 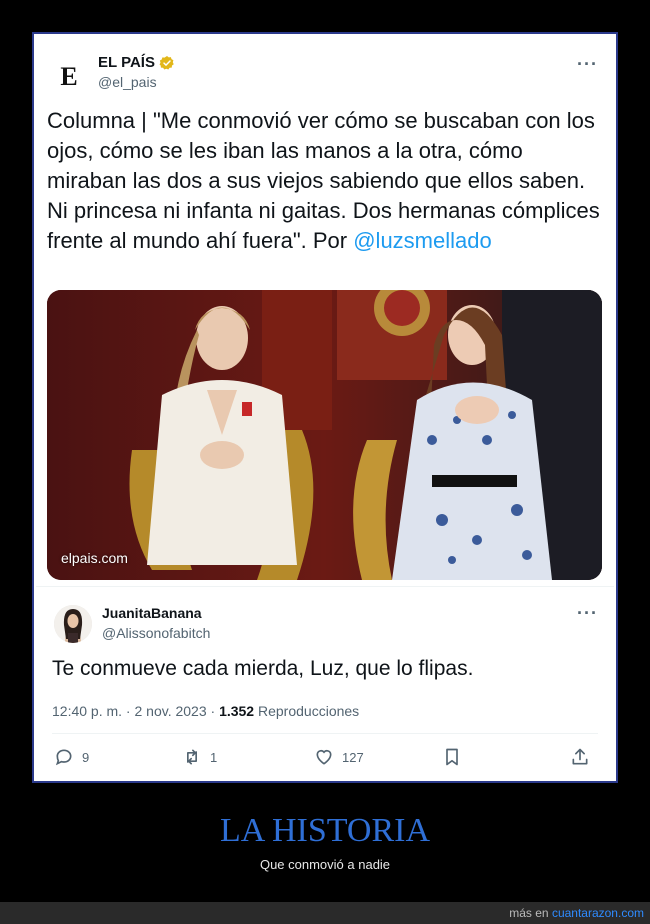 I want to click on reply-count: 9, so click(x=86, y=757).